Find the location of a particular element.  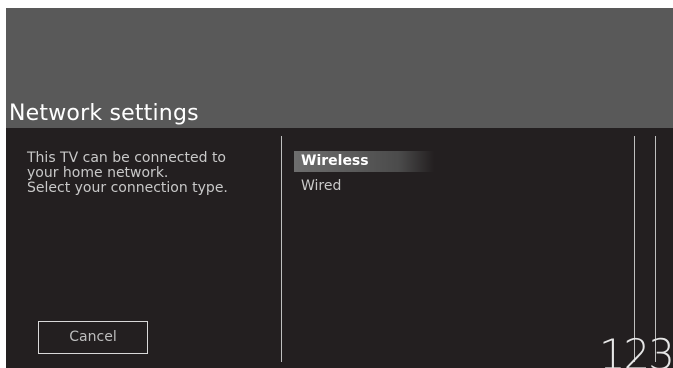

connection-type-list: Wireless Wired is located at coordinates (364, 176).